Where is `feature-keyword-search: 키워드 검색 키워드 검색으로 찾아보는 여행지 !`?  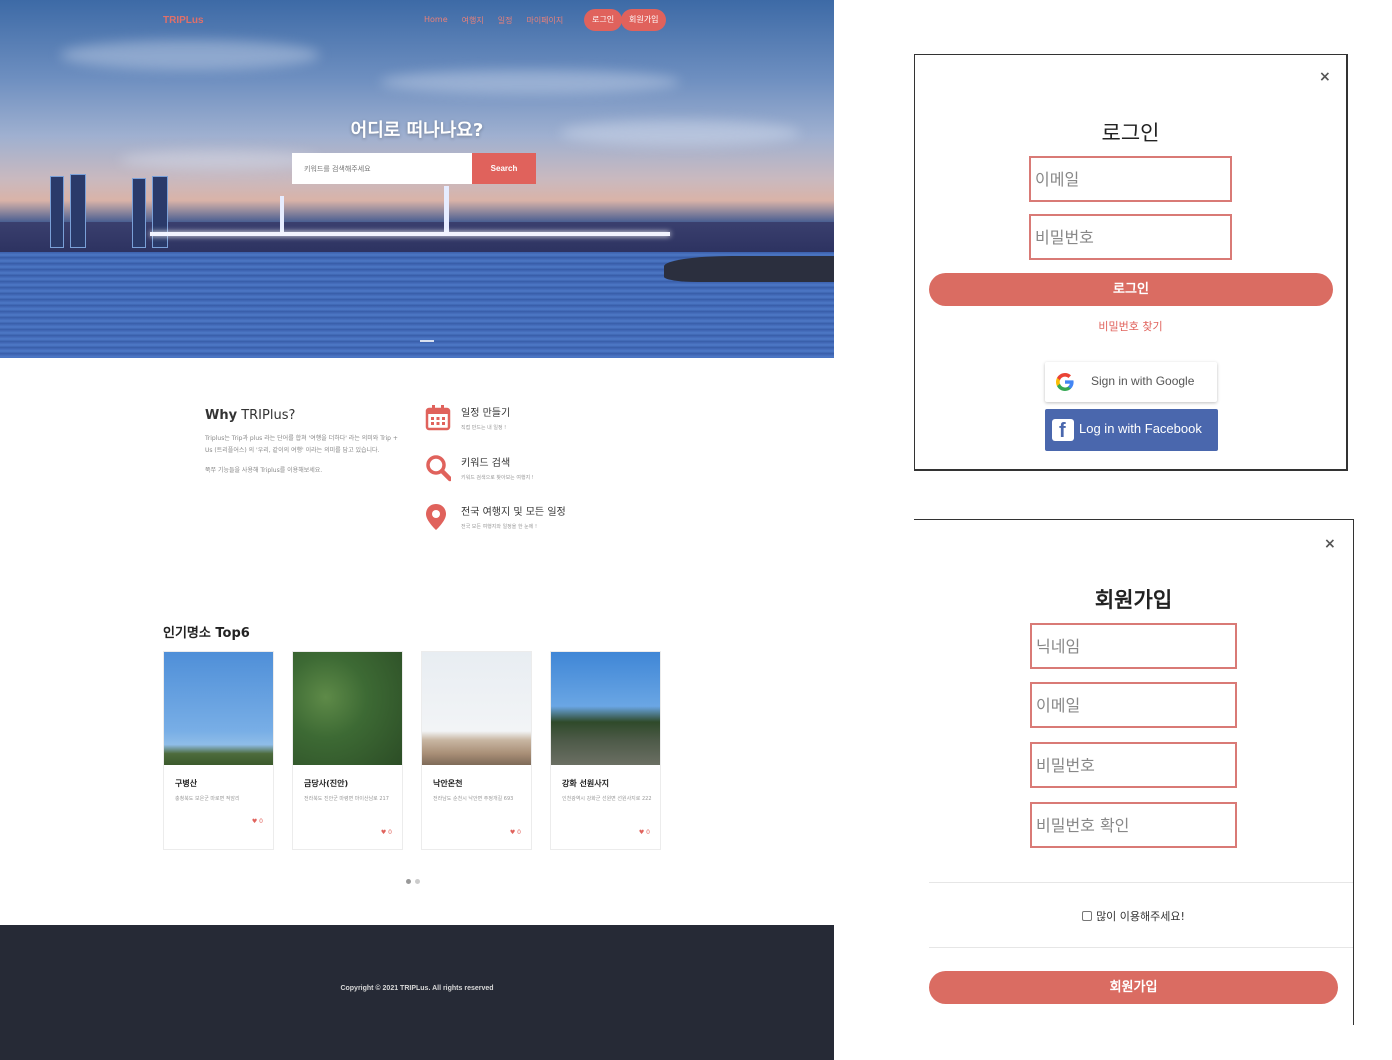 feature-keyword-search: 키워드 검색 키워드 검색으로 찾아보는 여행지 ! is located at coordinates (535, 474).